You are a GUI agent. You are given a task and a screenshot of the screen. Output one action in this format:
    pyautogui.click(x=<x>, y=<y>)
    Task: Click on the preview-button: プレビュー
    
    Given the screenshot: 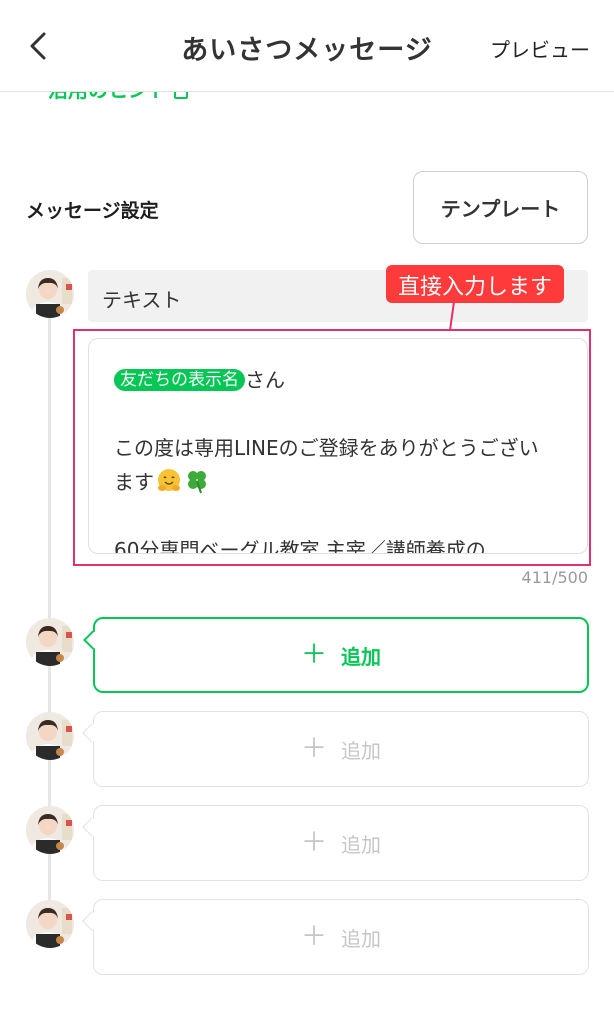 What is the action you would take?
    pyautogui.click(x=540, y=48)
    